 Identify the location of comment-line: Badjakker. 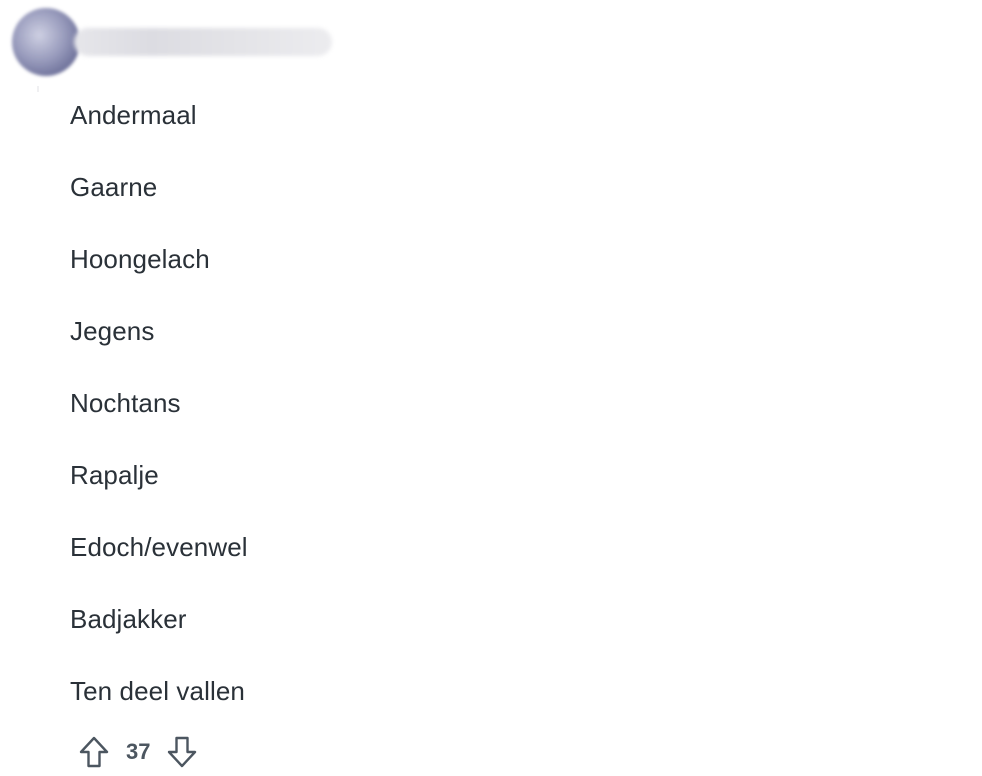
(128, 619).